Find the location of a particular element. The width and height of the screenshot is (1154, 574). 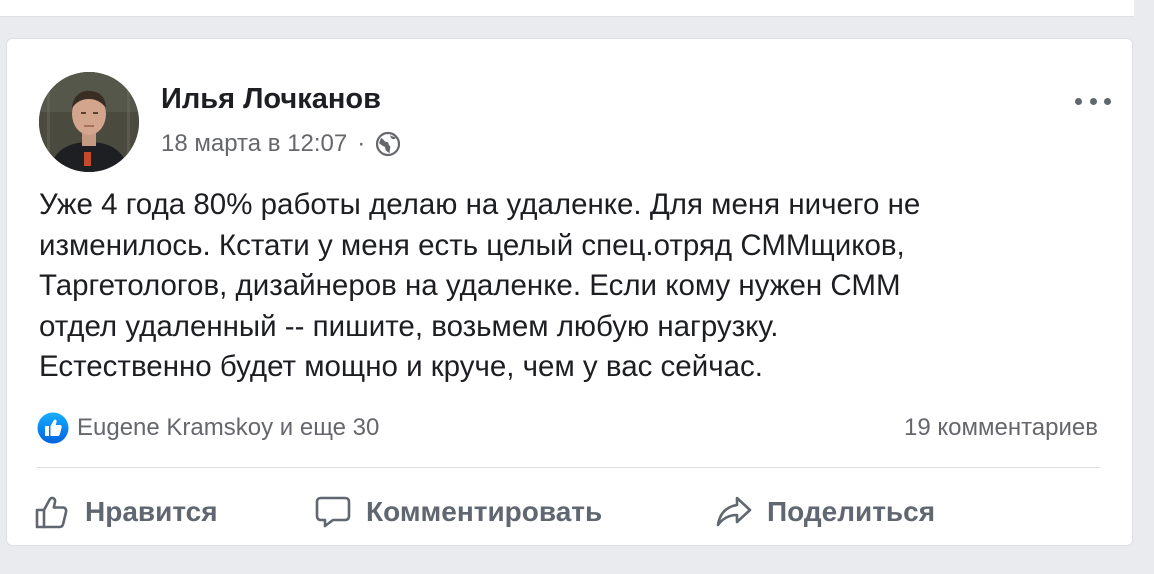

post-timestamp: 18 марта в 12:07 is located at coordinates (254, 144).